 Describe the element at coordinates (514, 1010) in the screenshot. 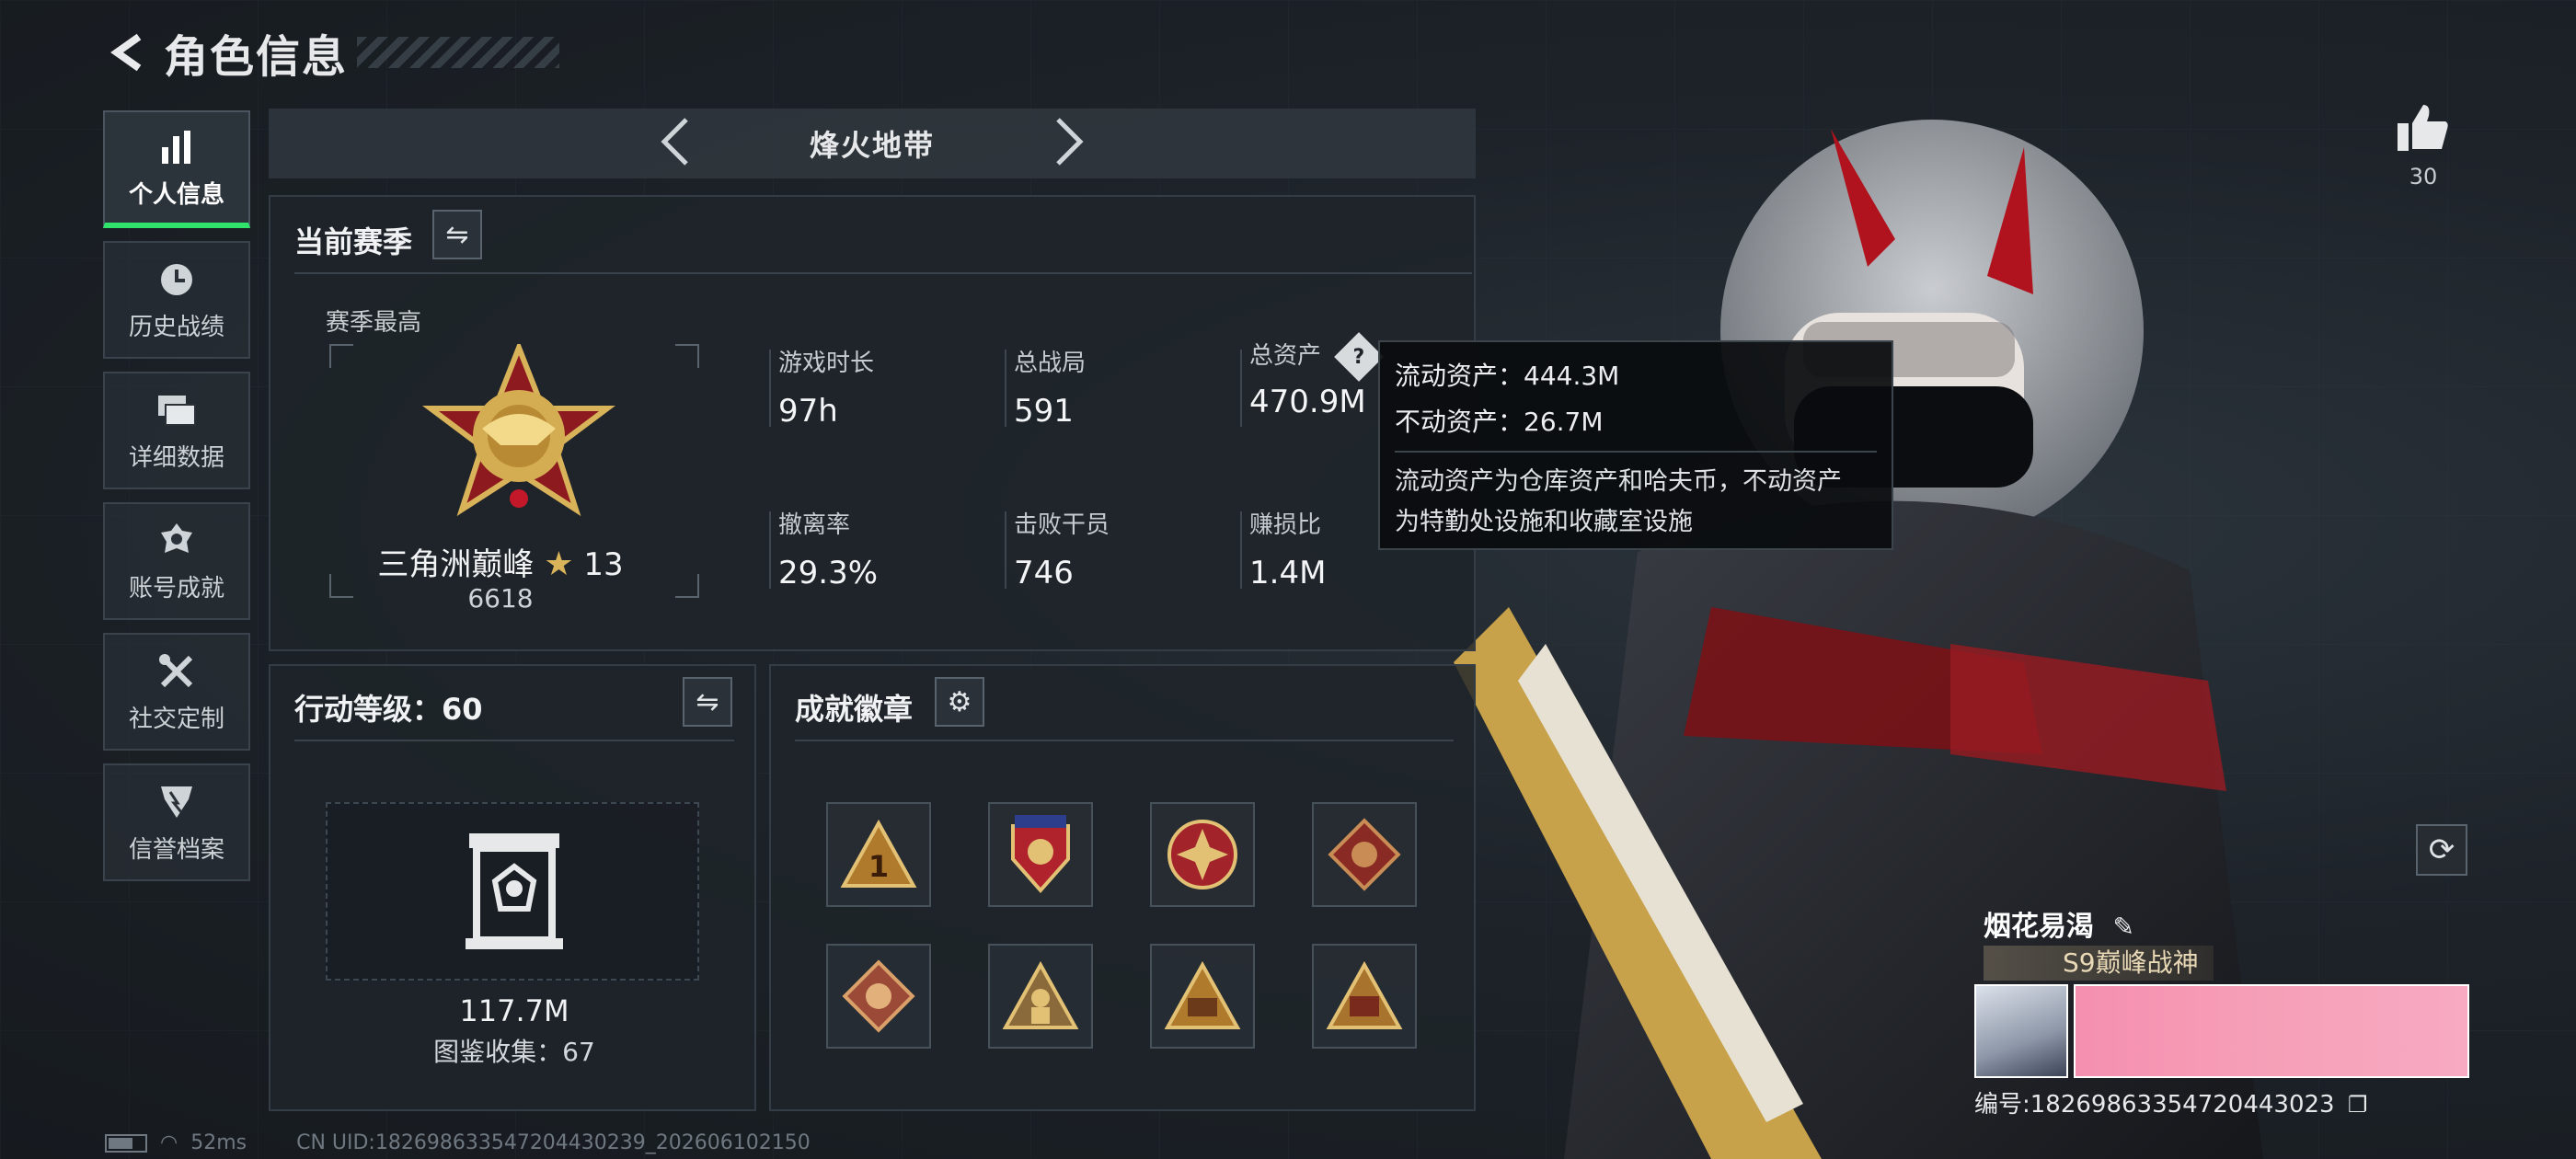

I see `asset-value: 117.7M` at that location.